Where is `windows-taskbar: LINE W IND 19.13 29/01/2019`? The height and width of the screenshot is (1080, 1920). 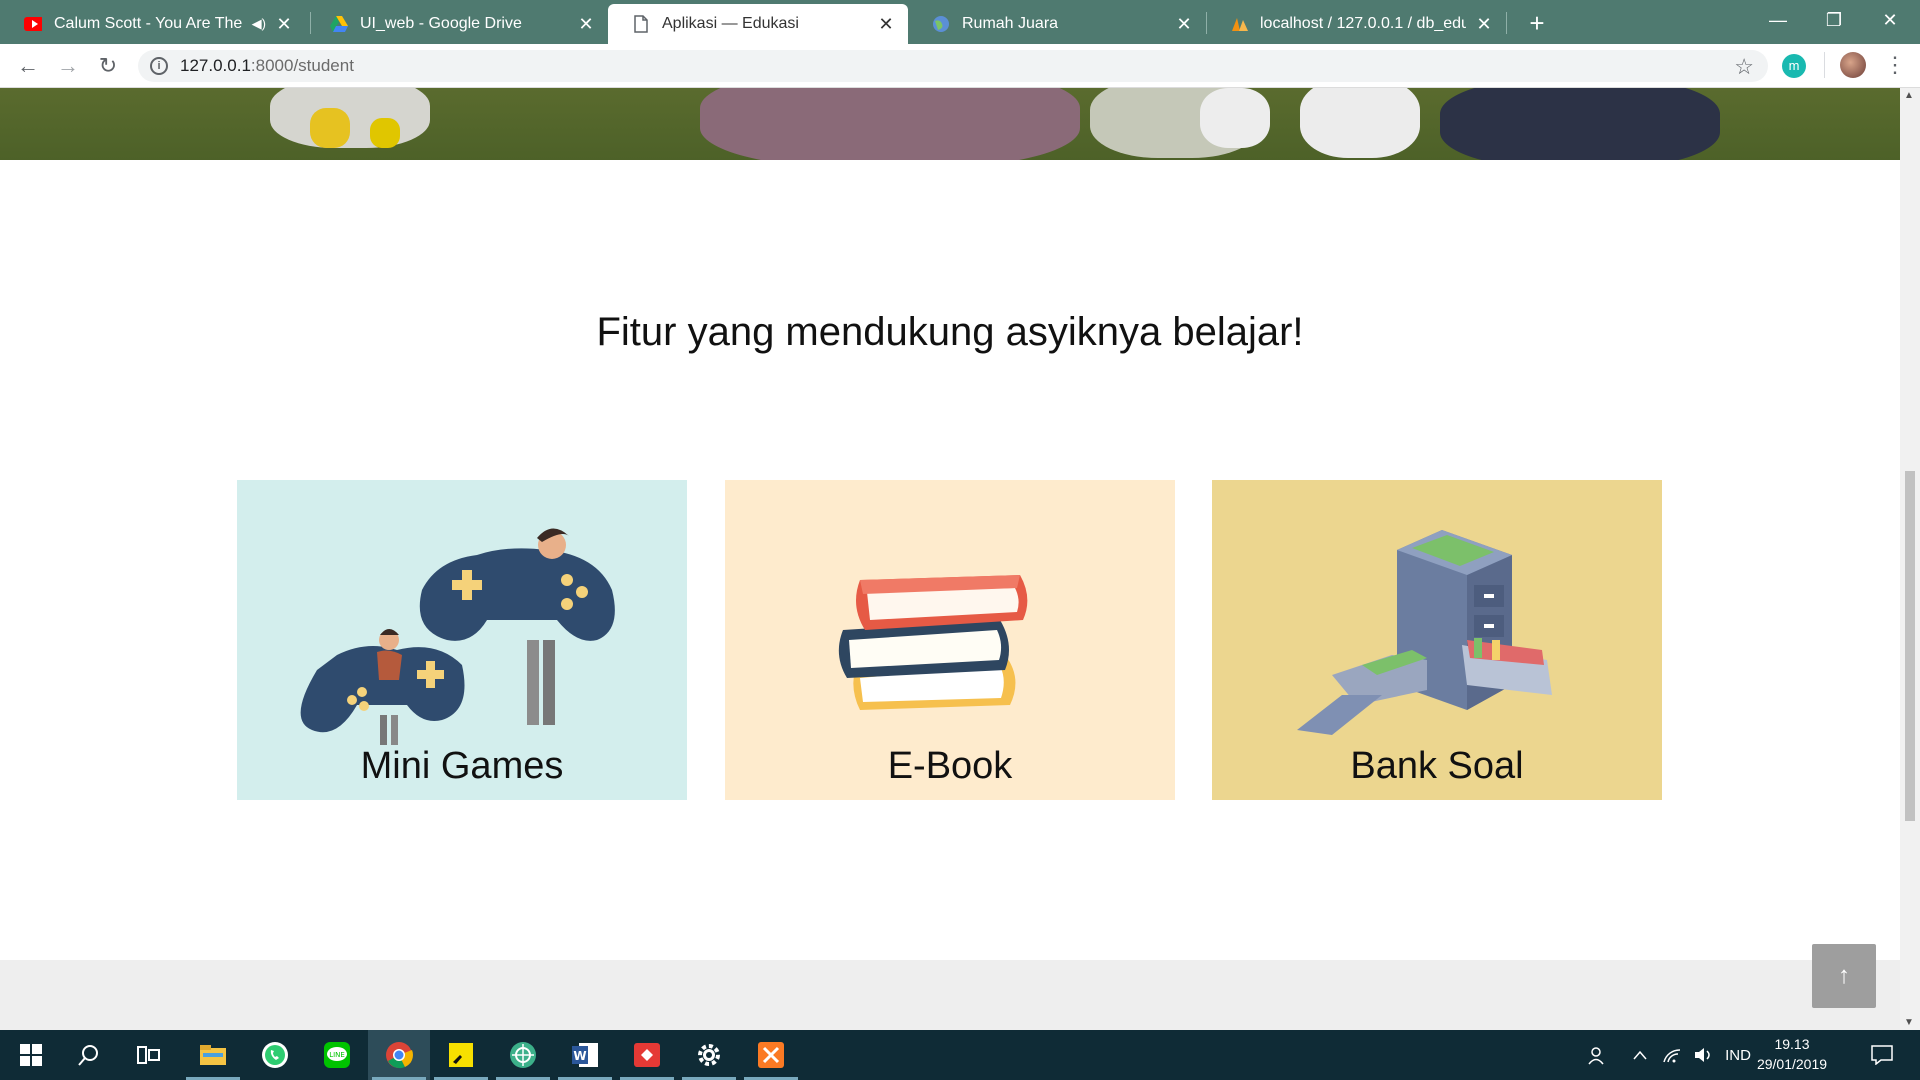 windows-taskbar: LINE W IND 19.13 29/01/2019 is located at coordinates (960, 1055).